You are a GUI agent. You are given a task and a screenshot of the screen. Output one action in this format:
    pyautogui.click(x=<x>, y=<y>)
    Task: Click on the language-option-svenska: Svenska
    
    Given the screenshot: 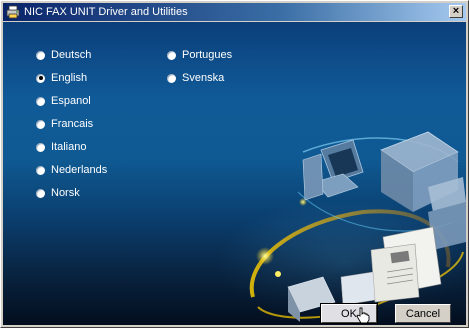 What is the action you would take?
    pyautogui.click(x=195, y=78)
    